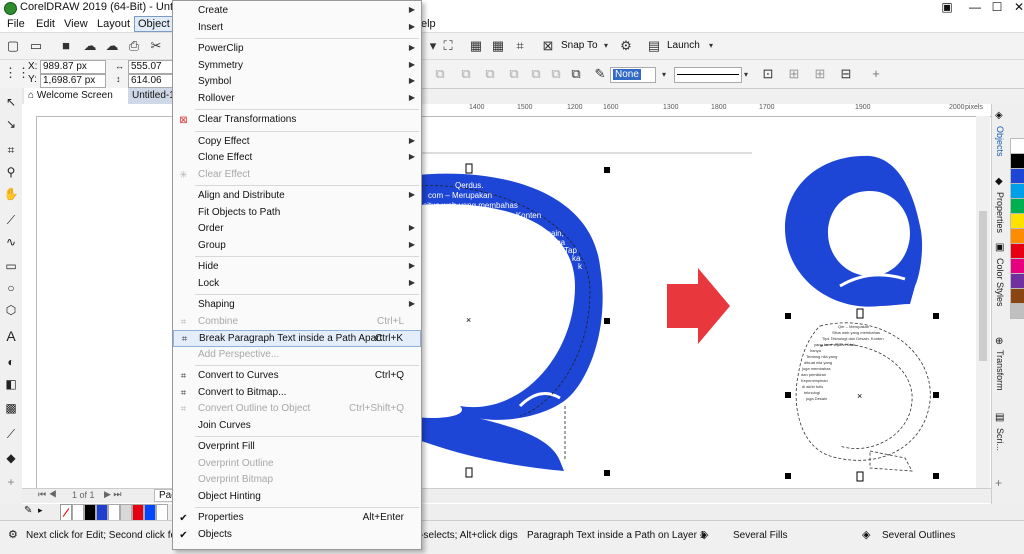  What do you see at coordinates (28, 510) in the screenshot?
I see `eyedropper-icon: ✎` at bounding box center [28, 510].